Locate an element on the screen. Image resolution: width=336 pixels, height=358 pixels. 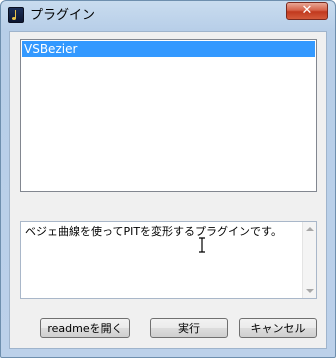
cancel-button: キャンセル is located at coordinates (278, 328).